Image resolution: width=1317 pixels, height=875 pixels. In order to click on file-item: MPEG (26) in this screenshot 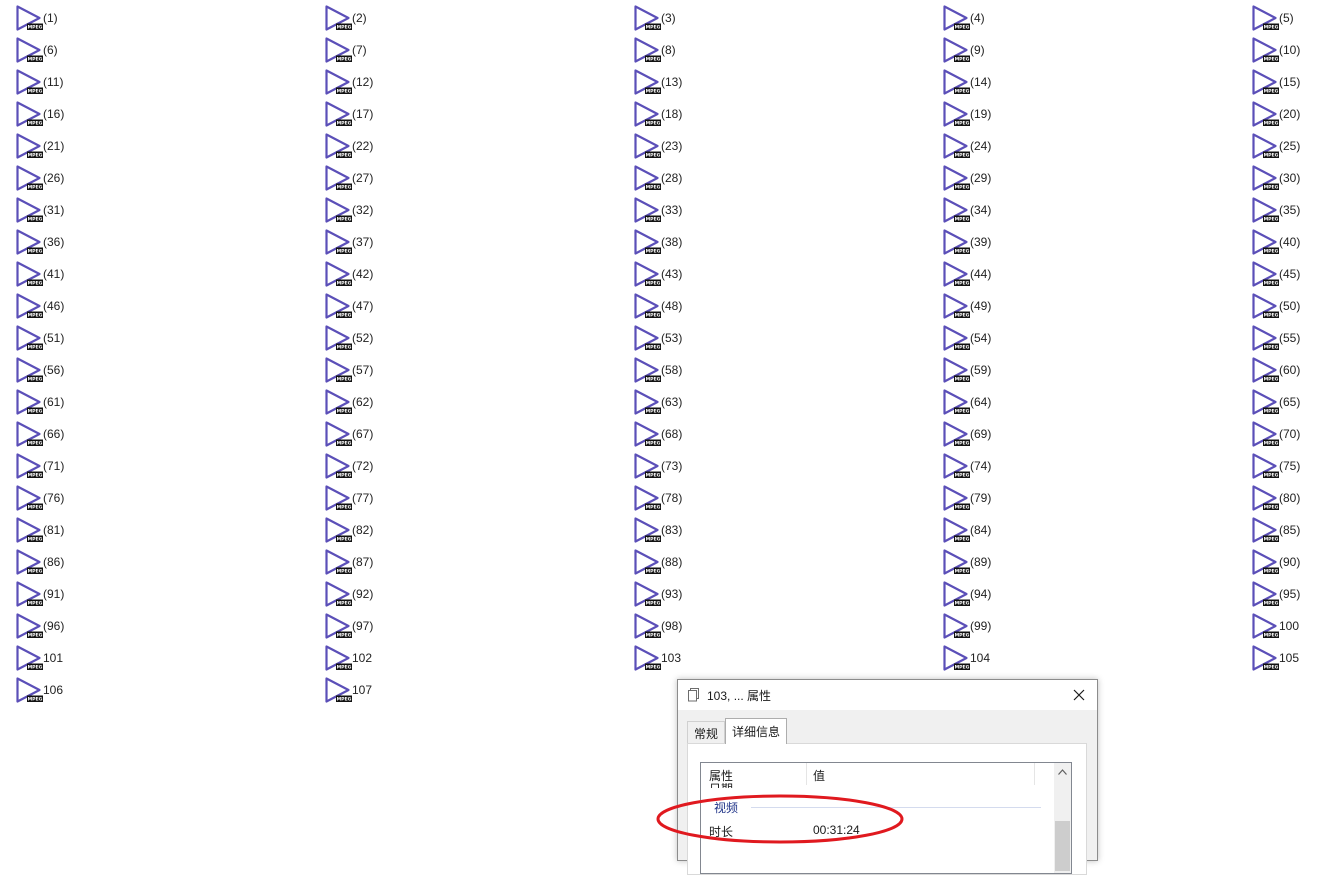, I will do `click(140, 178)`.